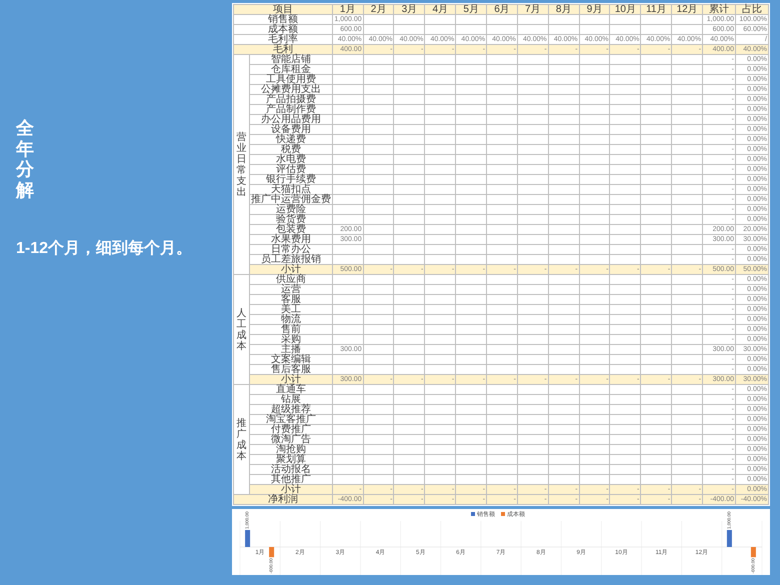 Image resolution: width=780 pixels, height=585 pixels. I want to click on row-label: 超级推荐, so click(291, 409).